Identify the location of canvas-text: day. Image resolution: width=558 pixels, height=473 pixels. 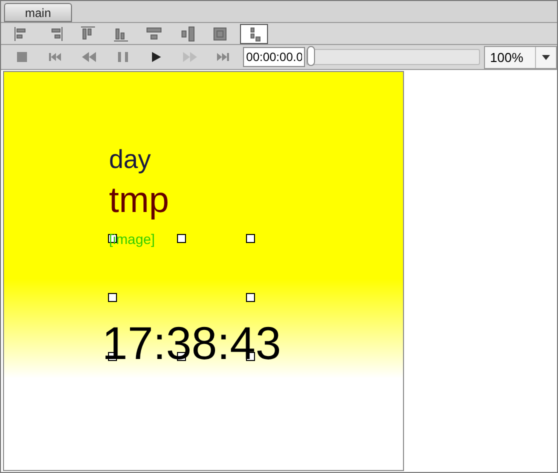
(130, 159).